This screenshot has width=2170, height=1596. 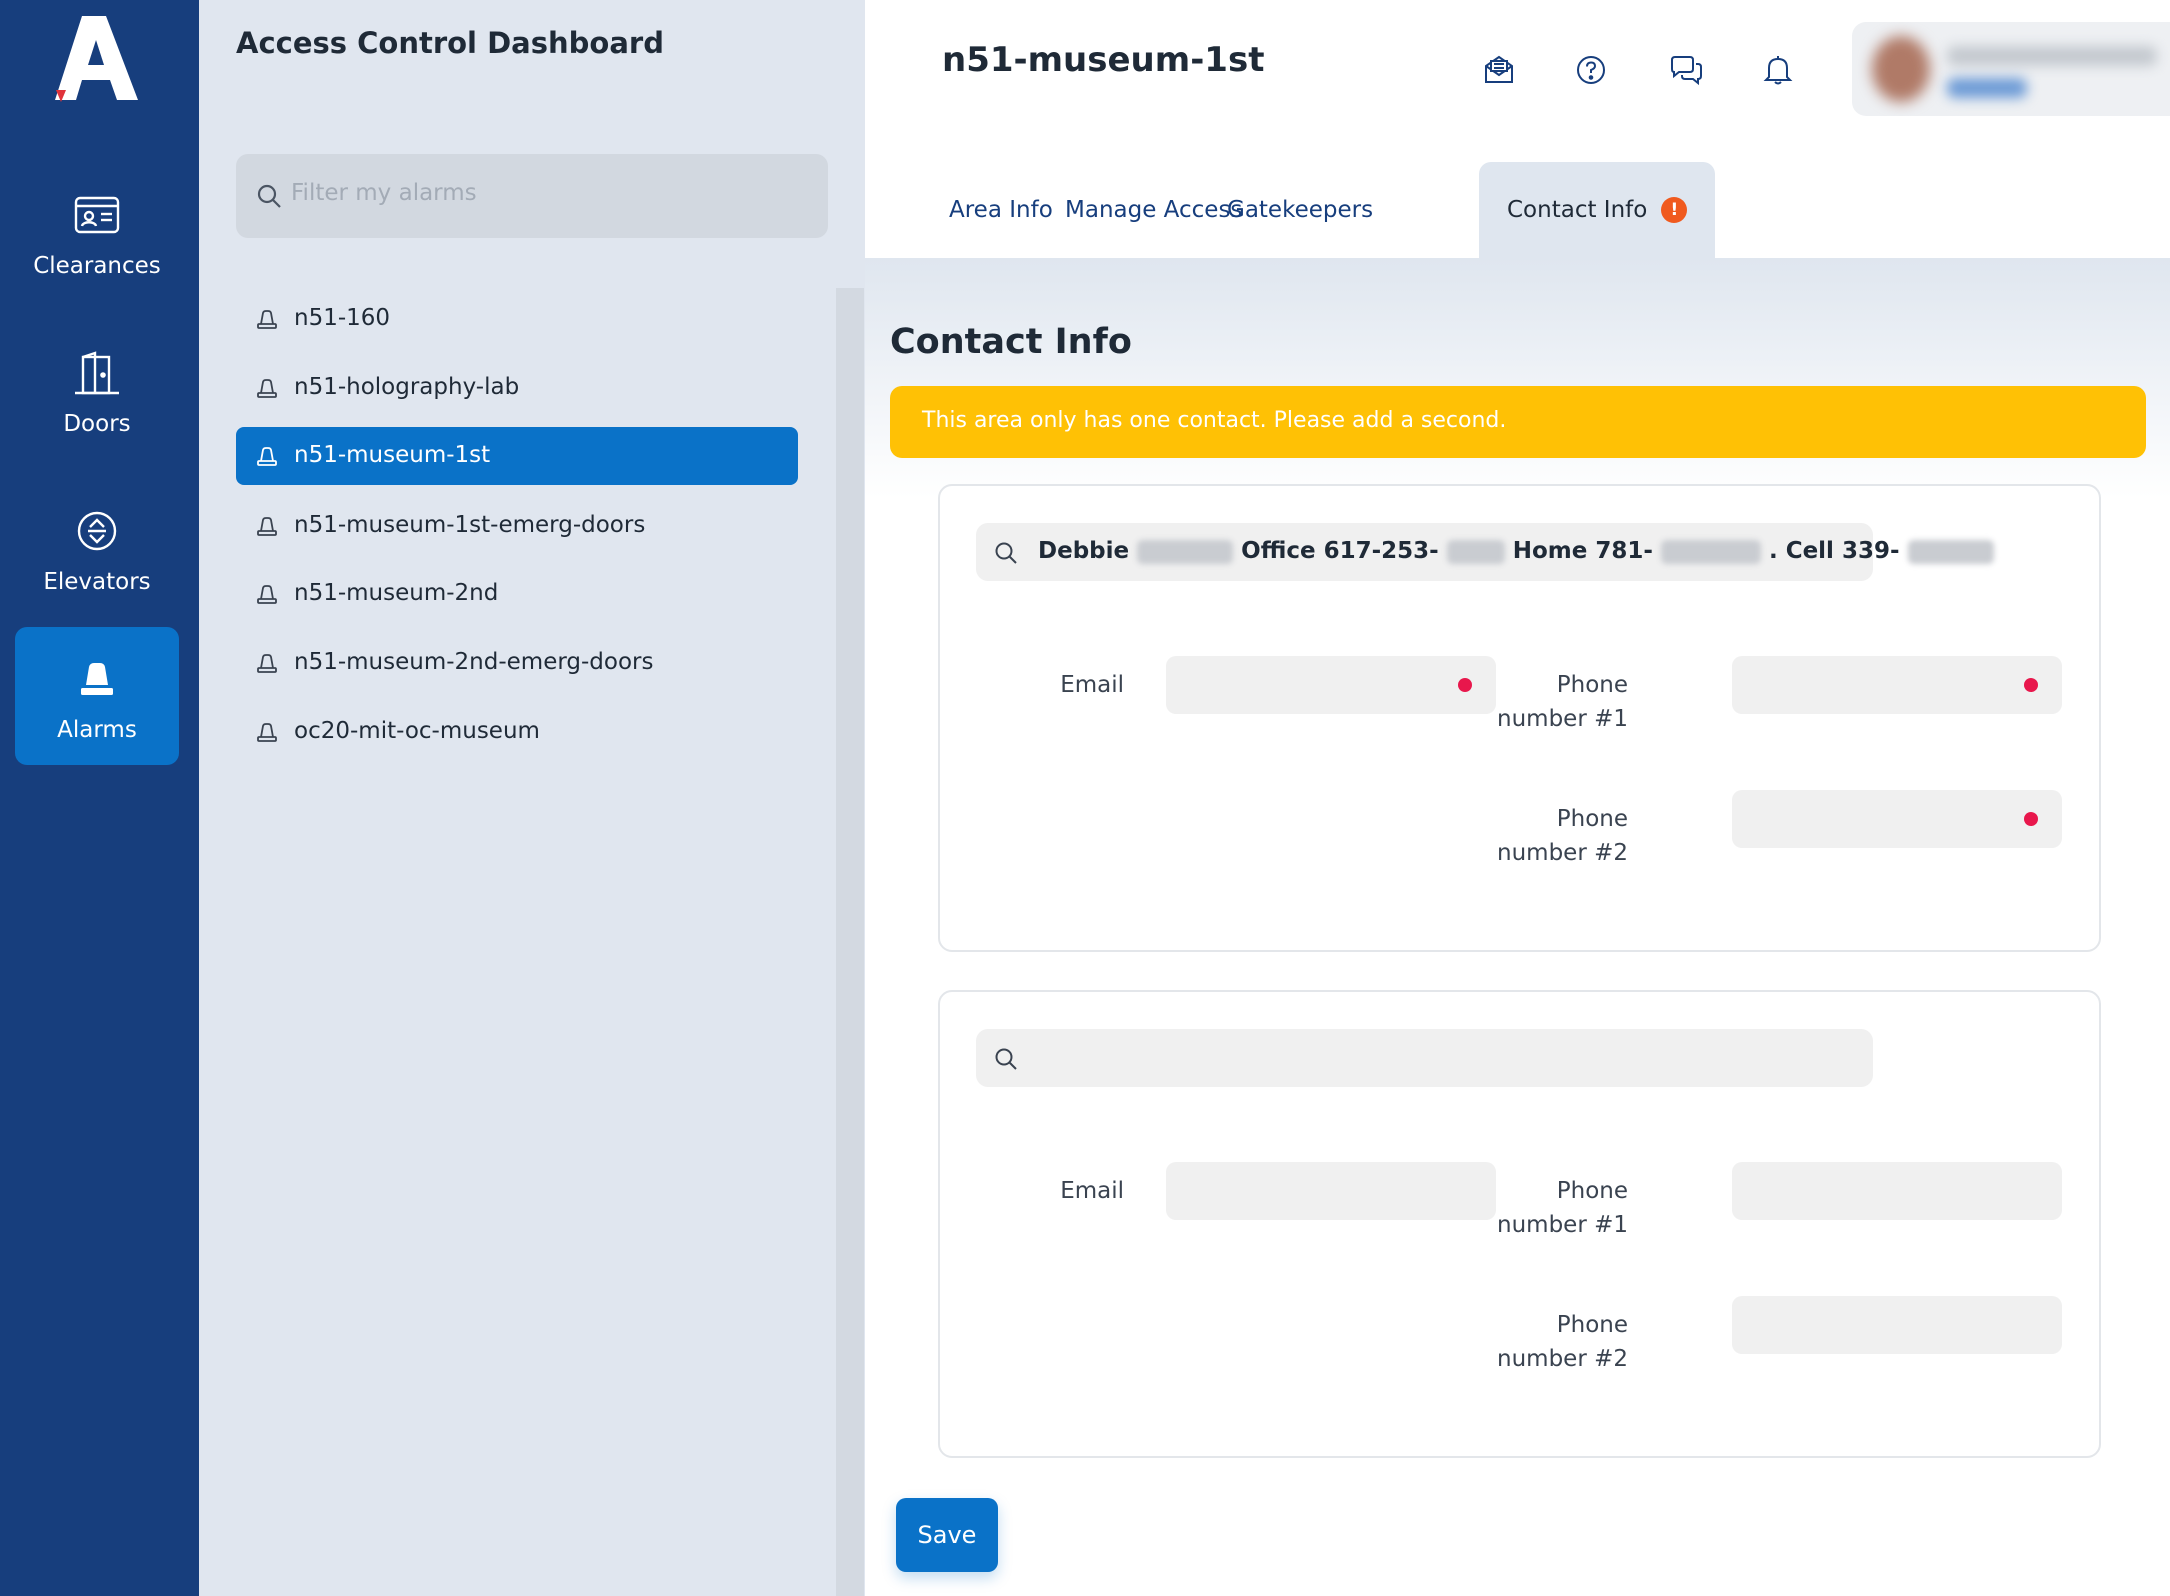 I want to click on user-name-redacted, so click(x=2052, y=56).